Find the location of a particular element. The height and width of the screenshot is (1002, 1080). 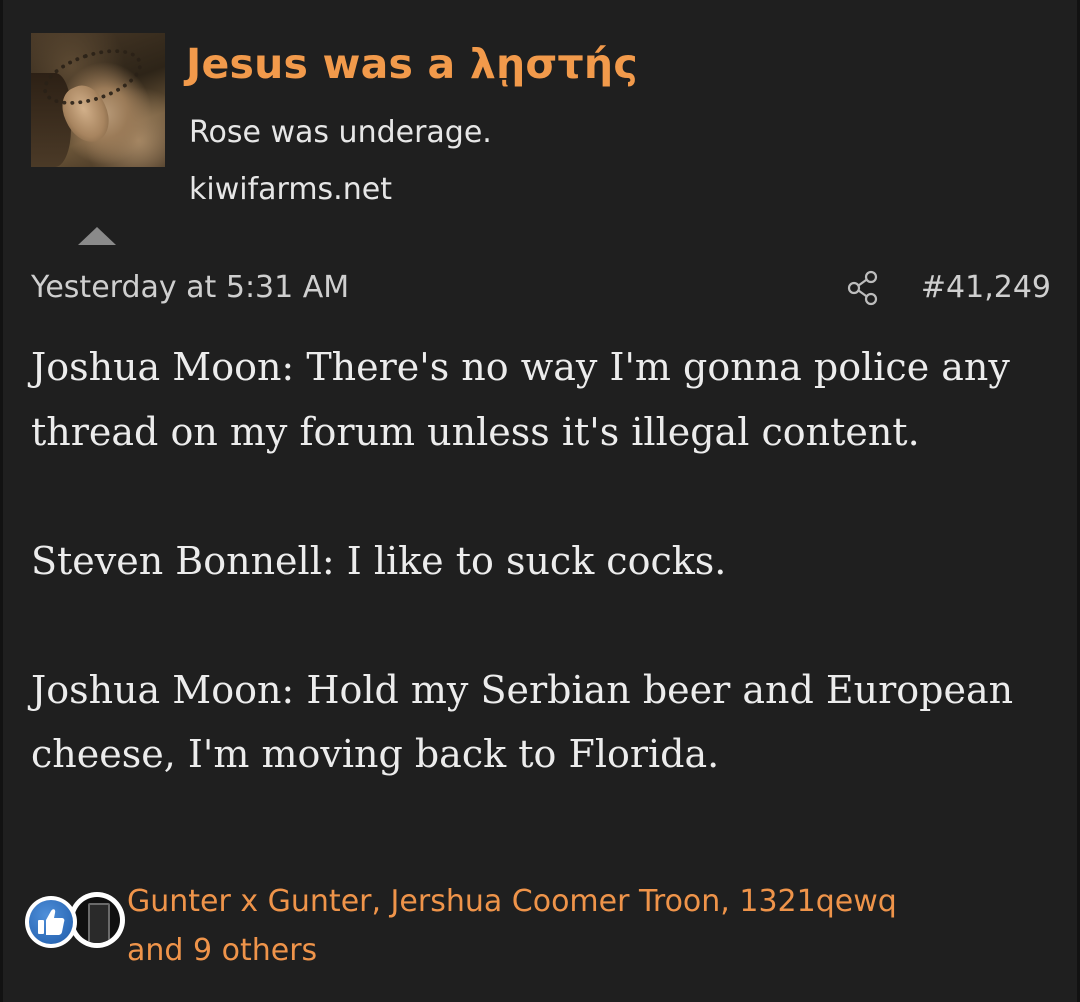

like-icon is located at coordinates (51, 922).